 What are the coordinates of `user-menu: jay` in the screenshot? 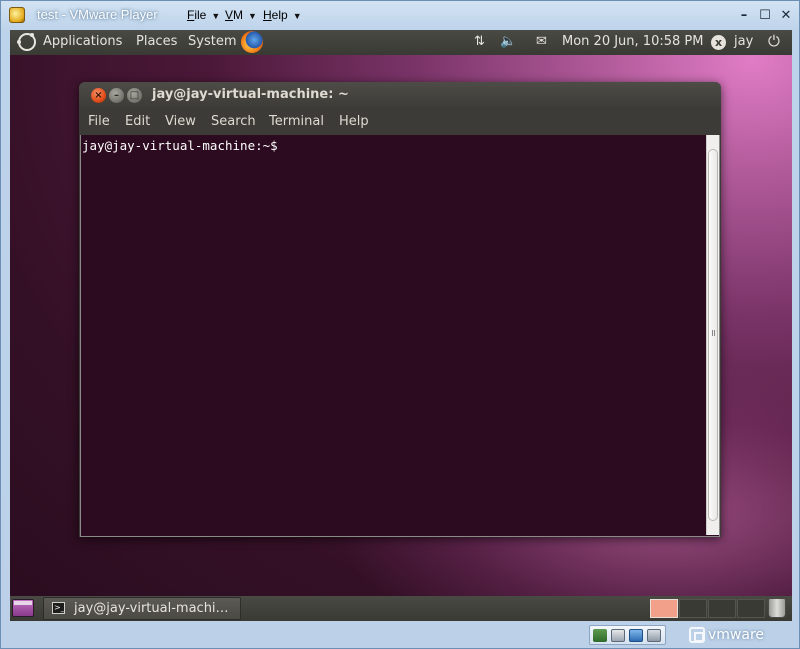 It's located at (743, 41).